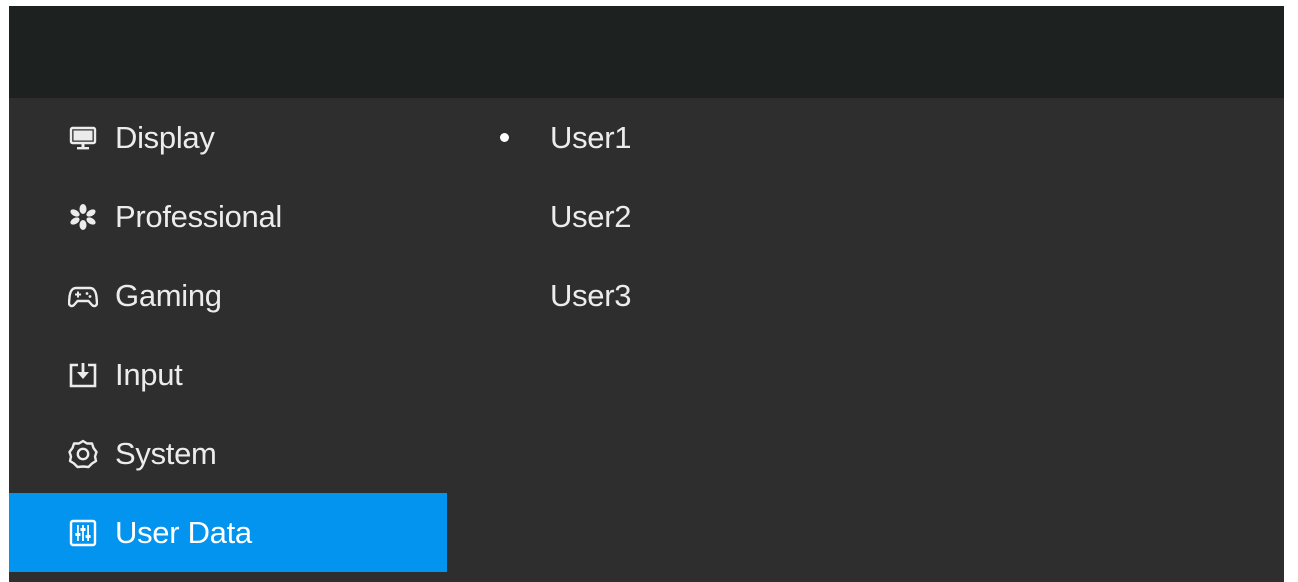 The image size is (1298, 582). Describe the element at coordinates (83, 138) in the screenshot. I see `monitor-icon` at that location.